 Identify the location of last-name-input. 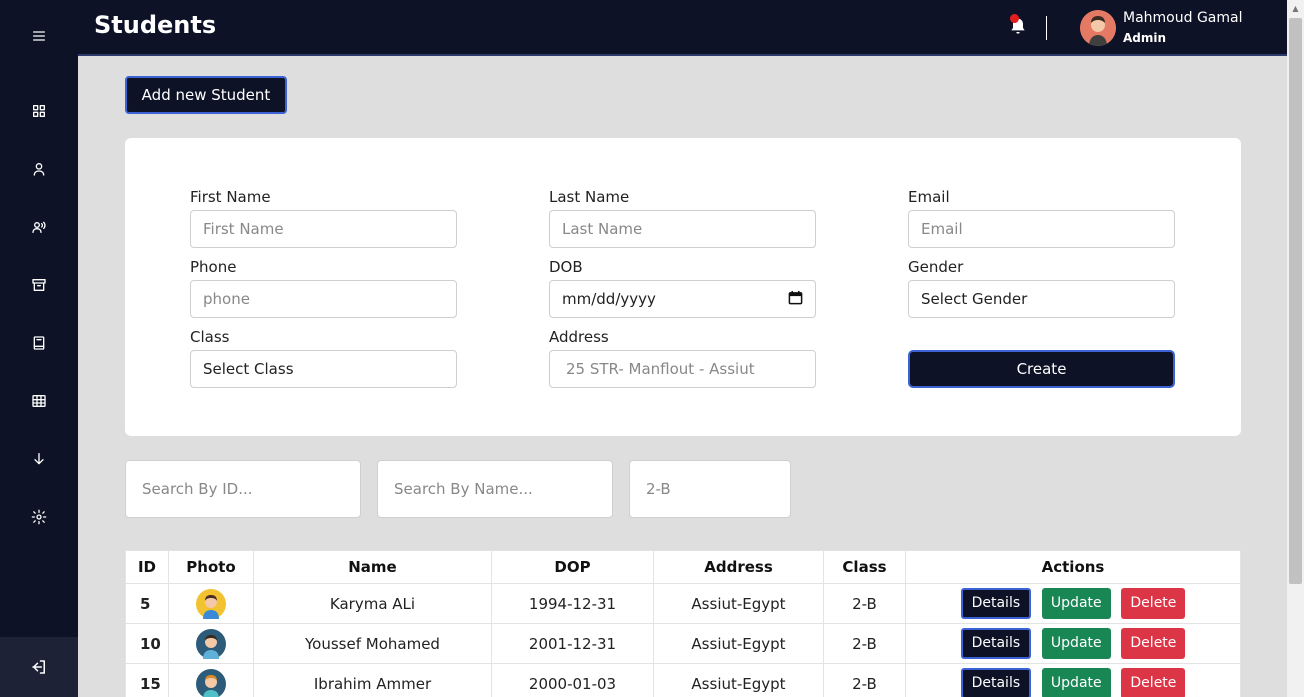
(682, 229).